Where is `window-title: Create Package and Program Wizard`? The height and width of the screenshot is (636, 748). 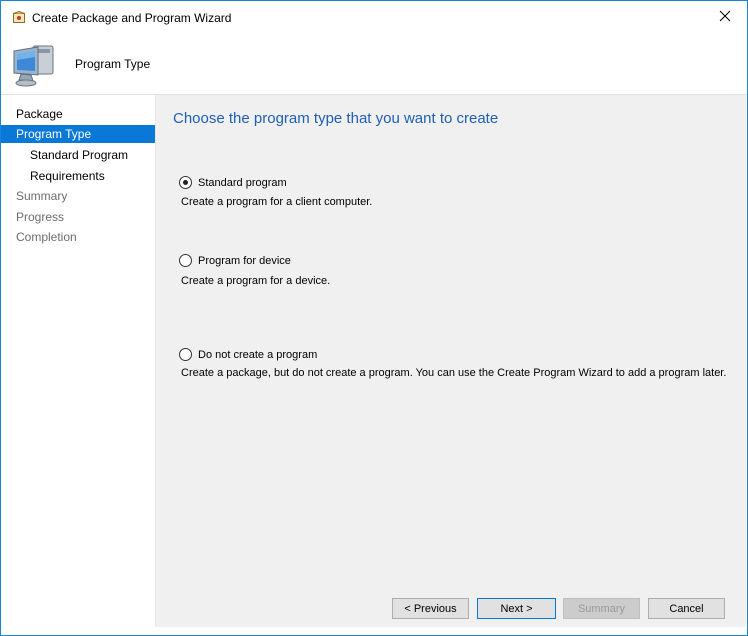 window-title: Create Package and Program Wizard is located at coordinates (132, 18).